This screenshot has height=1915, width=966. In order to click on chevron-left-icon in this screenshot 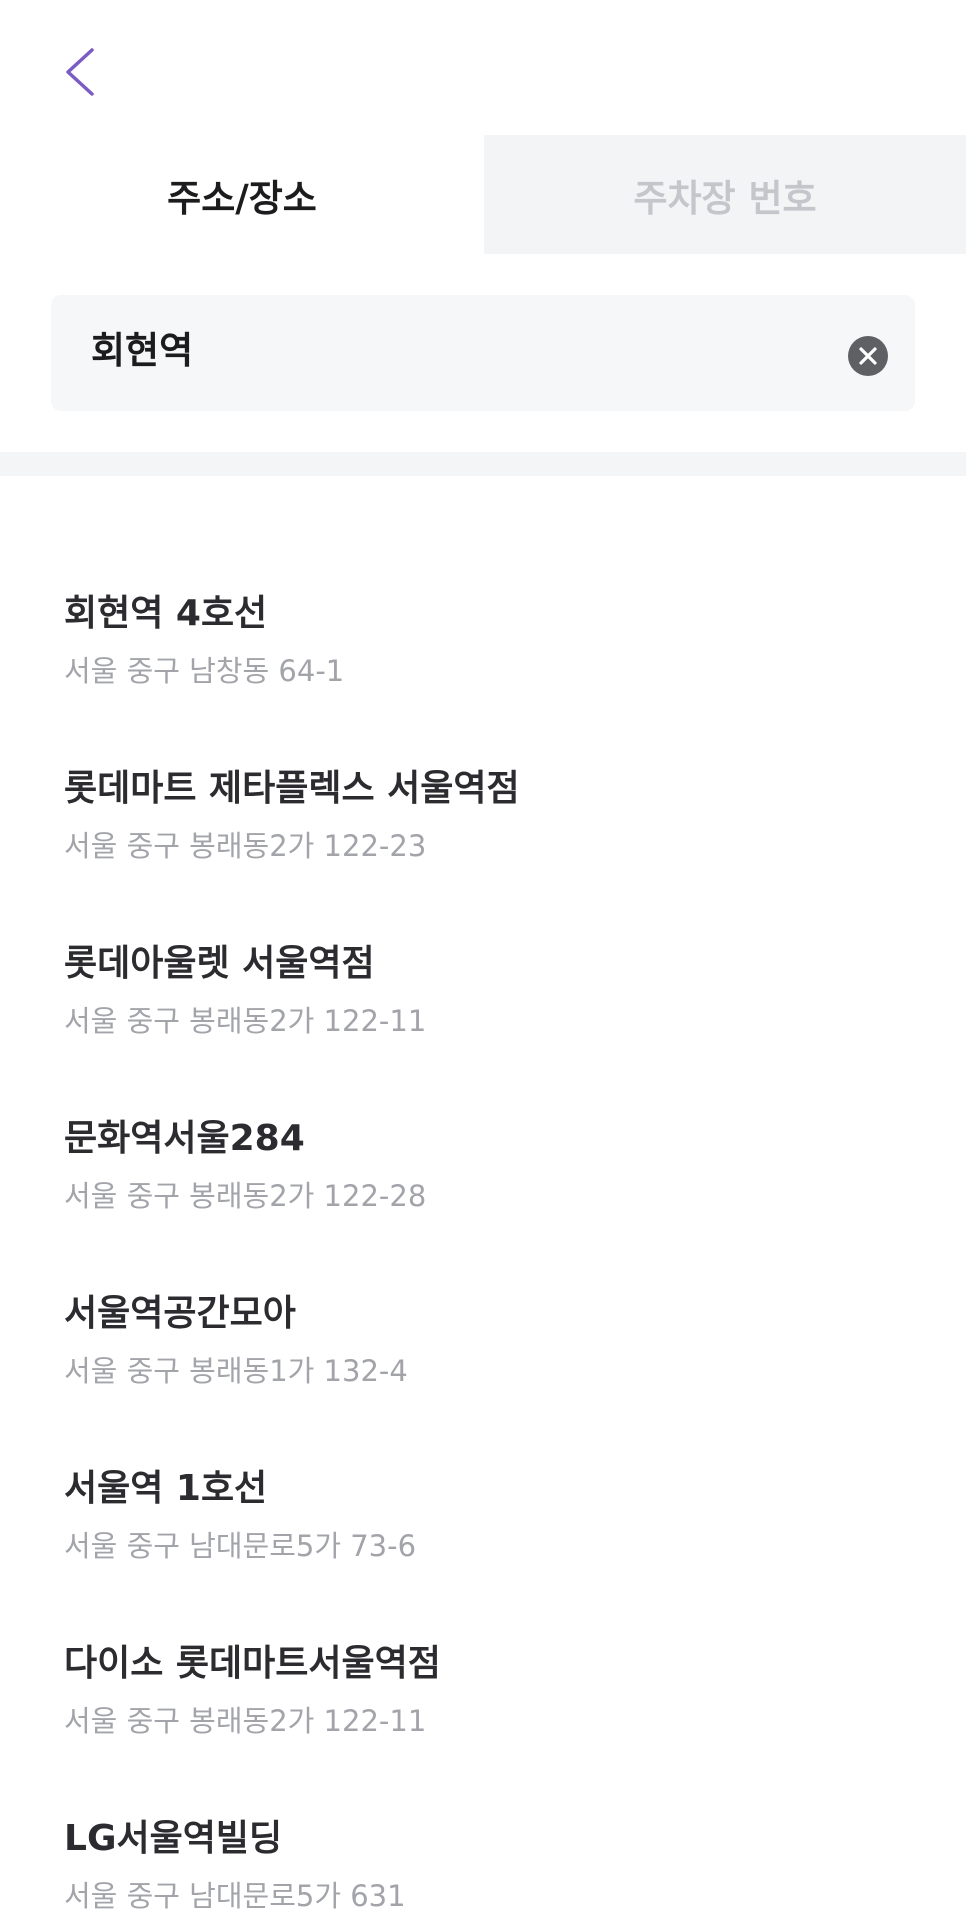, I will do `click(80, 72)`.